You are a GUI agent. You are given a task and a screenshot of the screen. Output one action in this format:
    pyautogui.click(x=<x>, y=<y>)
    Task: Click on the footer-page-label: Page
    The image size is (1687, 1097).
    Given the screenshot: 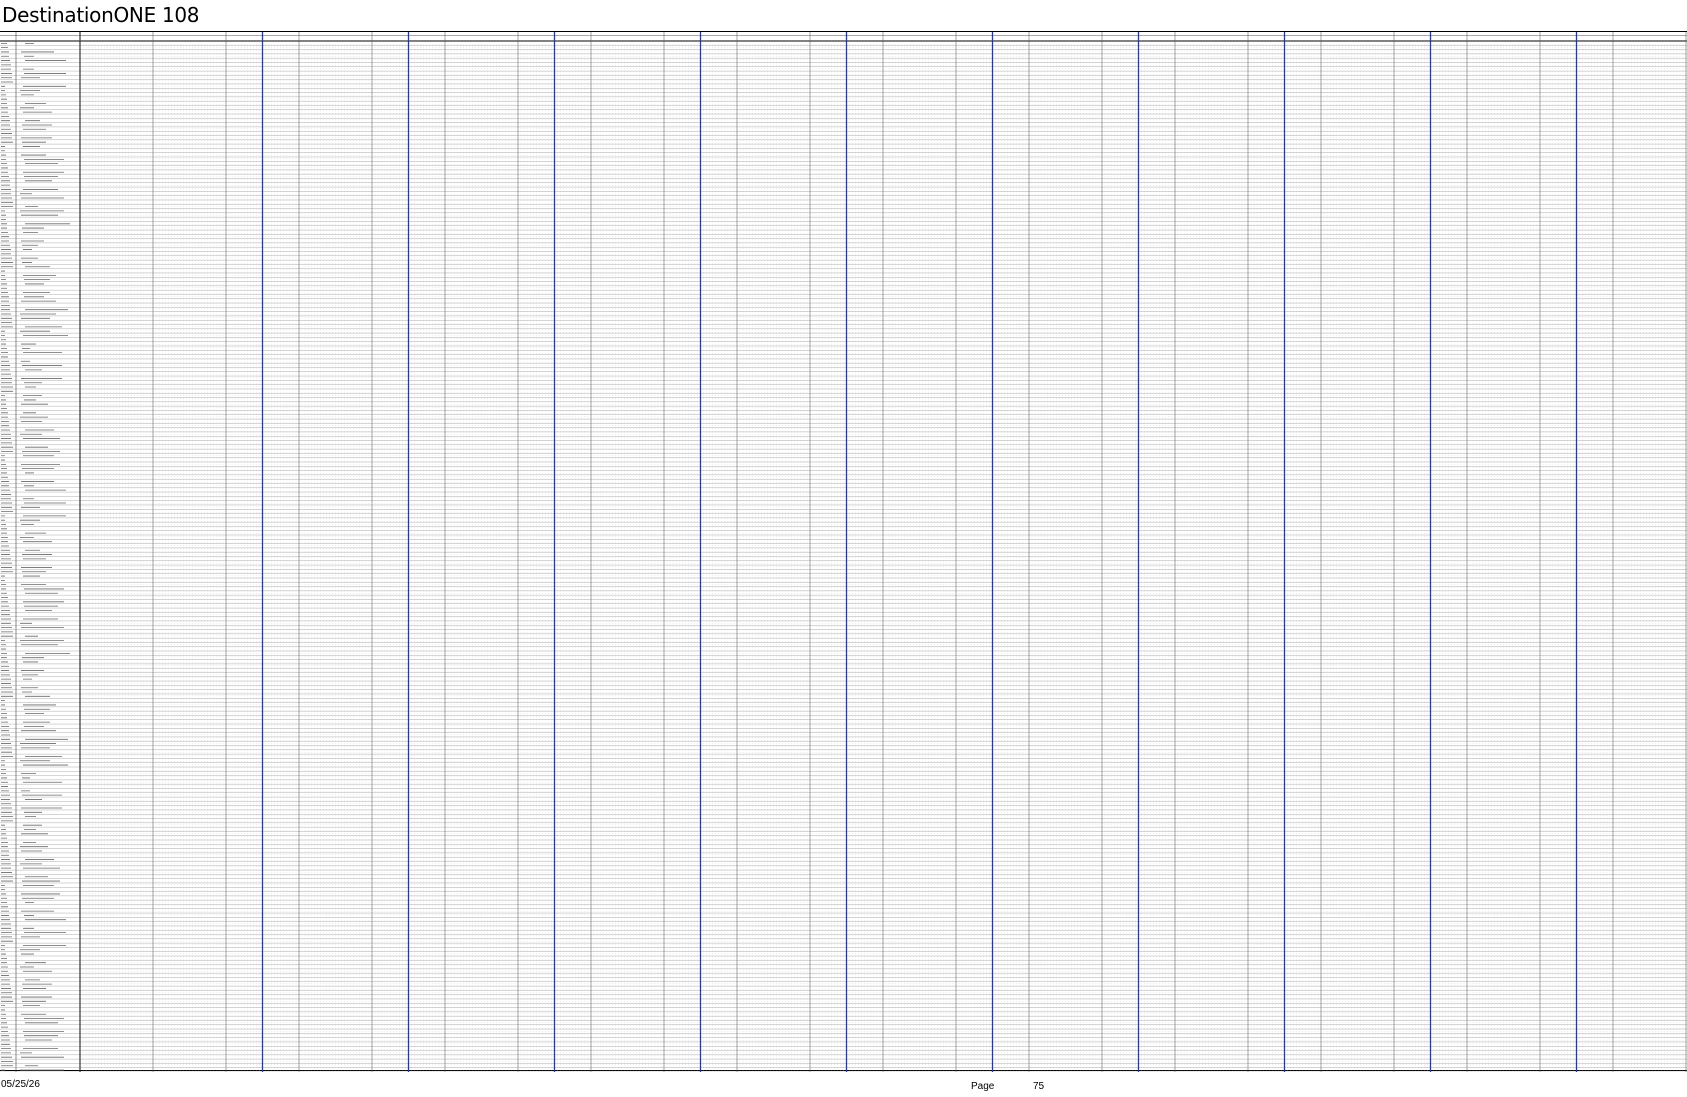 What is the action you would take?
    pyautogui.click(x=983, y=1086)
    